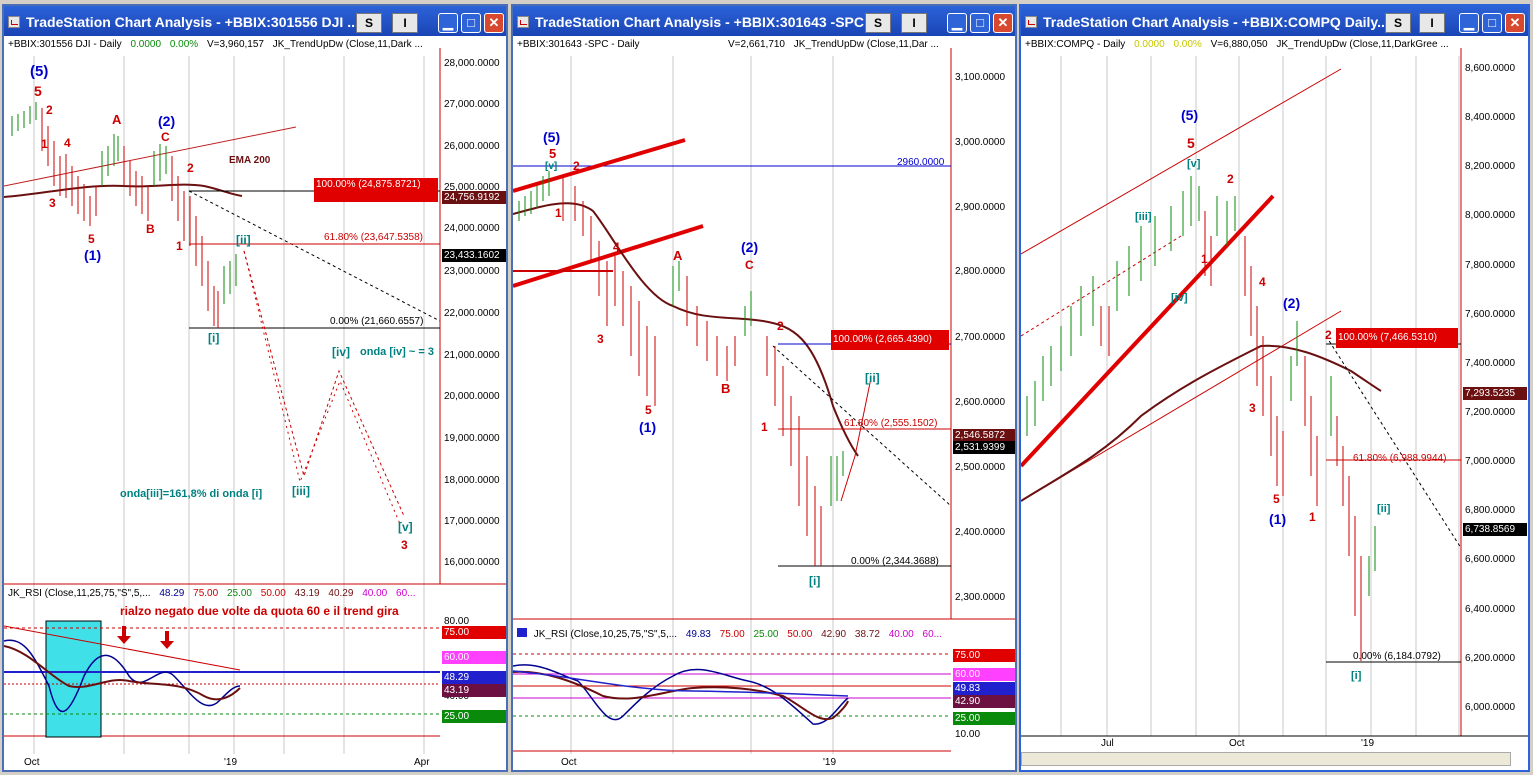 The width and height of the screenshot is (1533, 775). I want to click on price-tick: 6,000.0000, so click(1490, 707).